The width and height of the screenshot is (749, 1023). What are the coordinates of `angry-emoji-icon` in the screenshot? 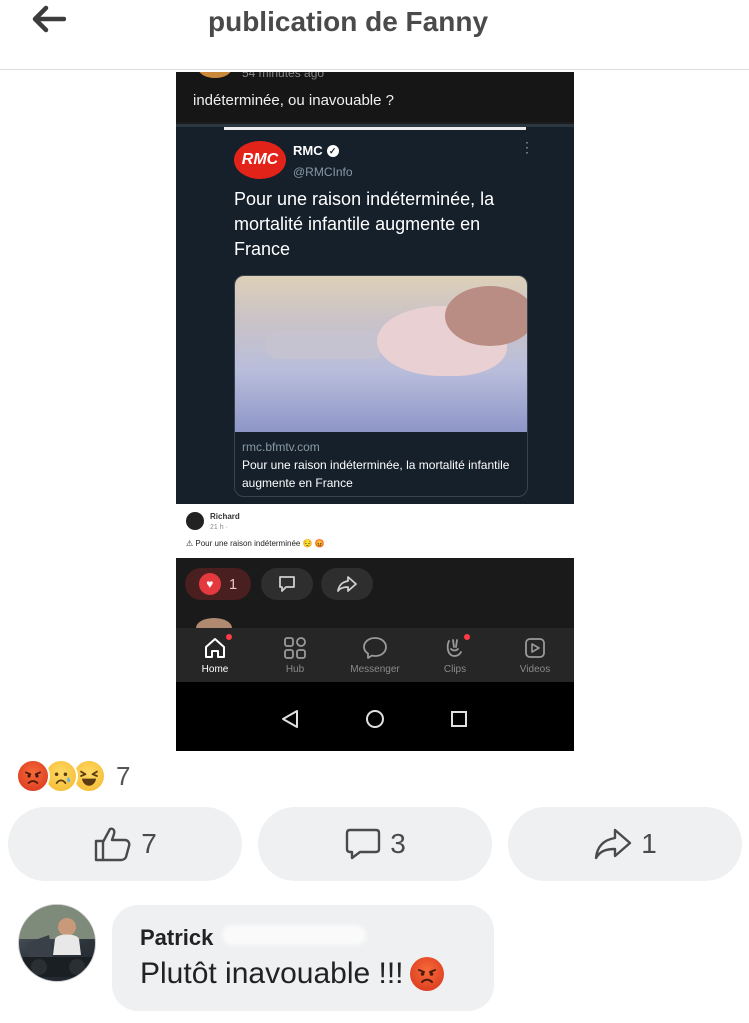 It's located at (426, 974).